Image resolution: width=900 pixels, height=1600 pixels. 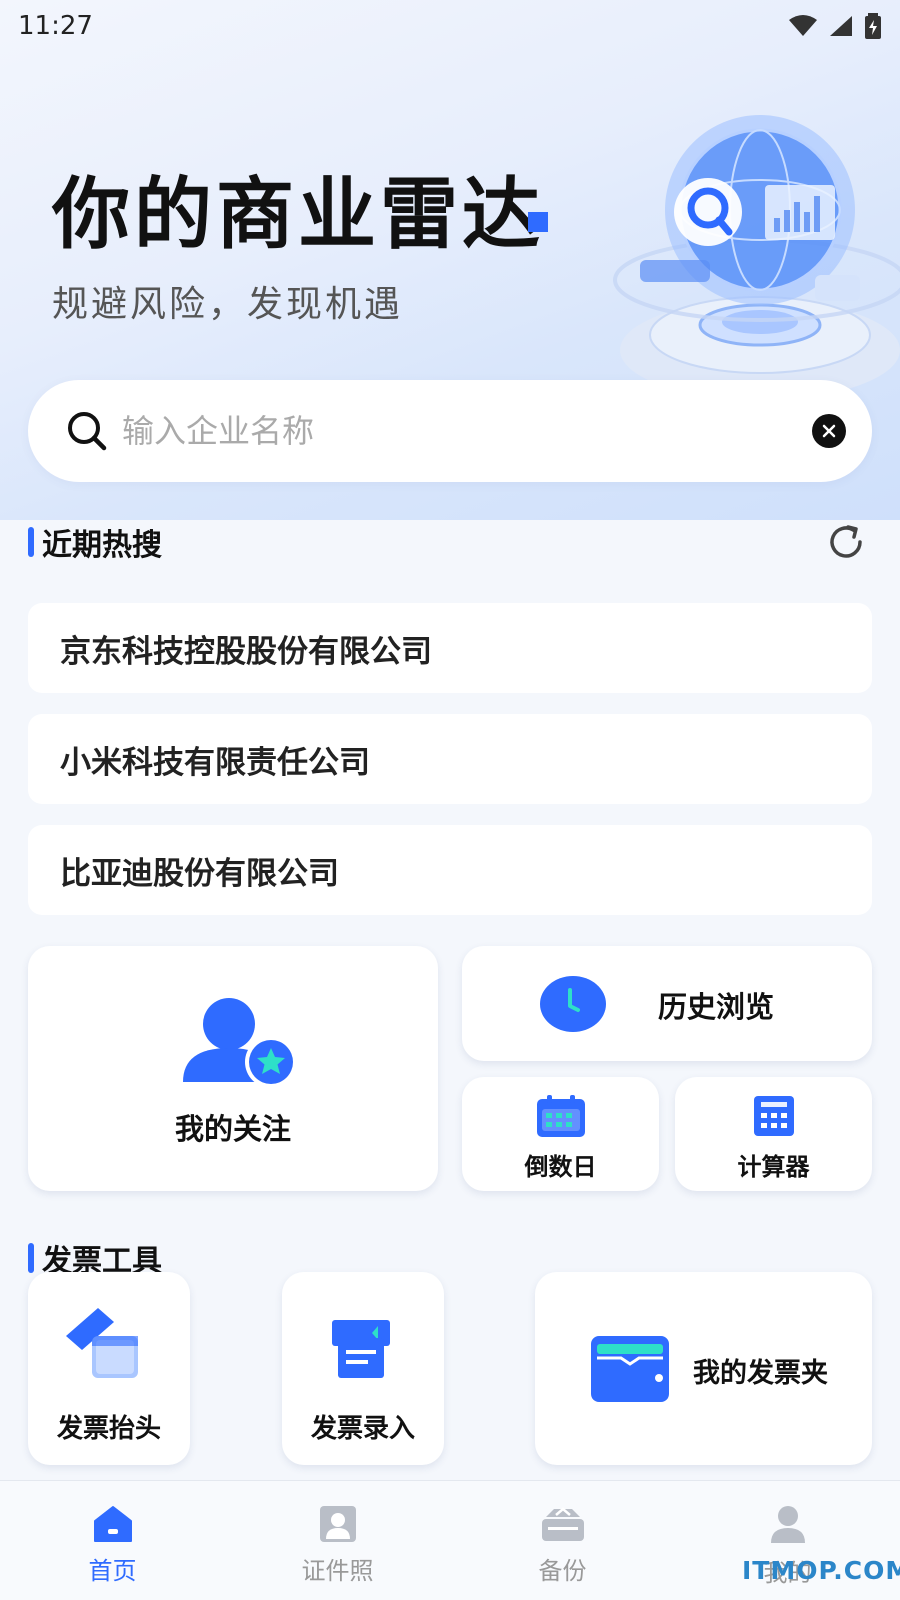 I want to click on watermark: ITMOP.COM, so click(x=821, y=1570).